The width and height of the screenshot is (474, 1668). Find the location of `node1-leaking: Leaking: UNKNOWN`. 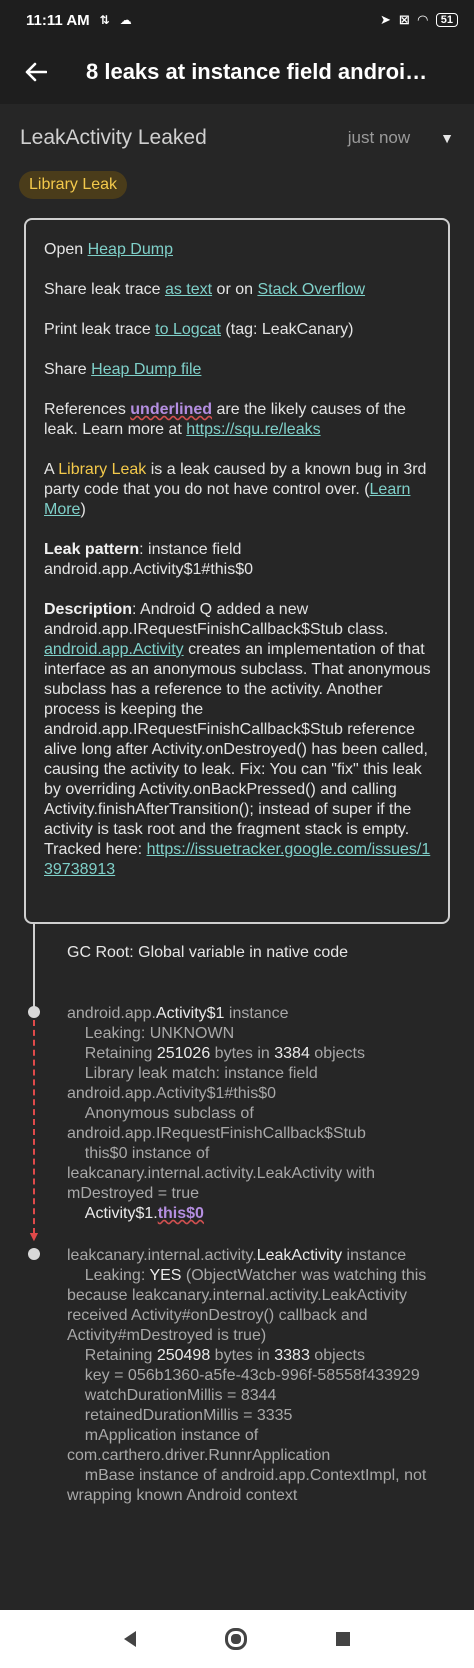

node1-leaking: Leaking: UNKNOWN is located at coordinates (151, 1033).